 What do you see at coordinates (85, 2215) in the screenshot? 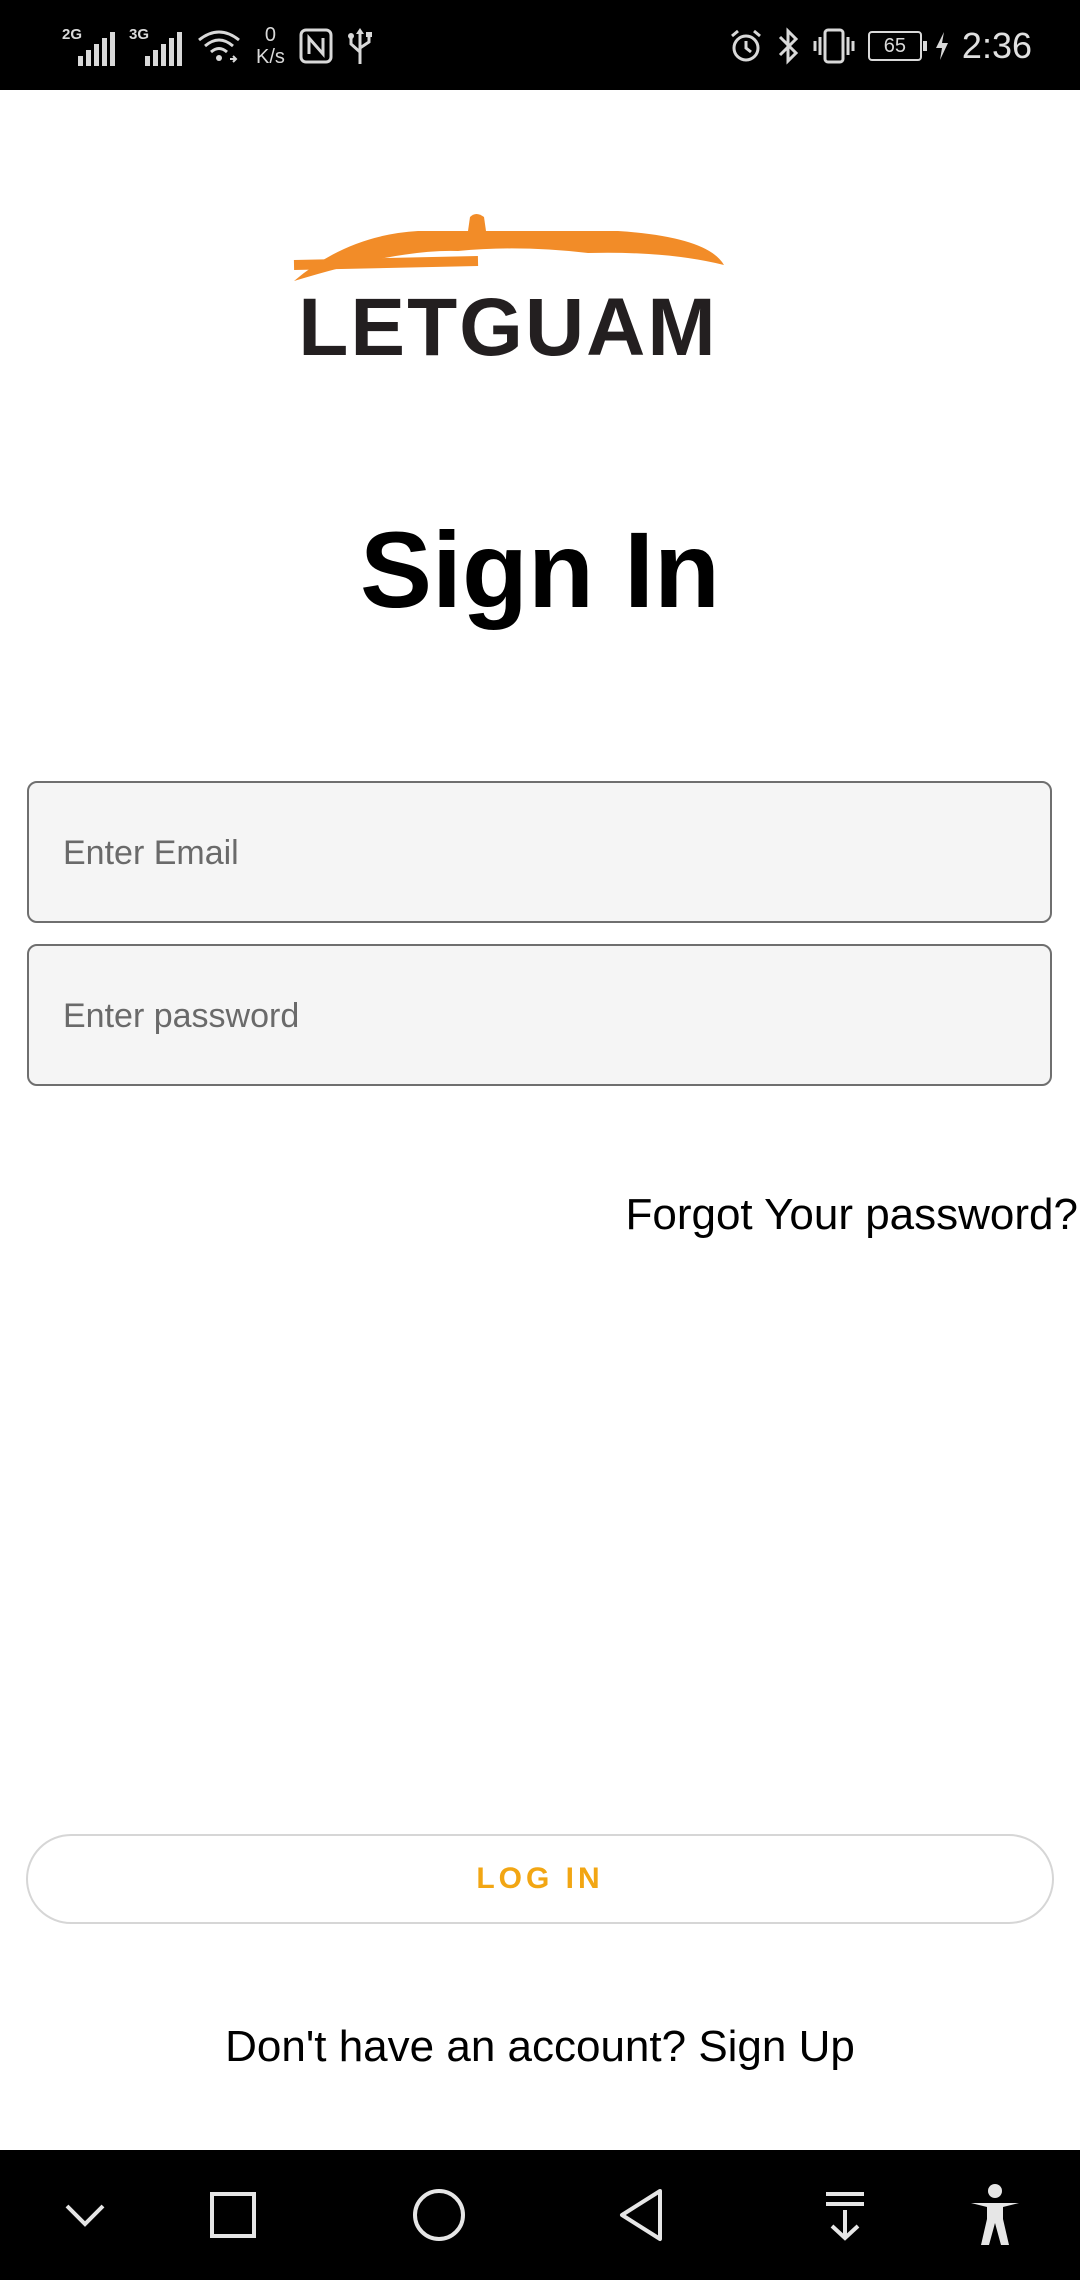
I see `chevron-down-icon` at bounding box center [85, 2215].